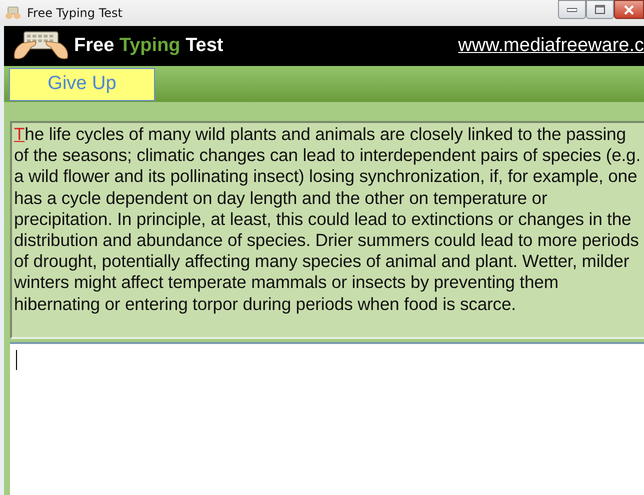  I want to click on maximize-icon, so click(600, 9).